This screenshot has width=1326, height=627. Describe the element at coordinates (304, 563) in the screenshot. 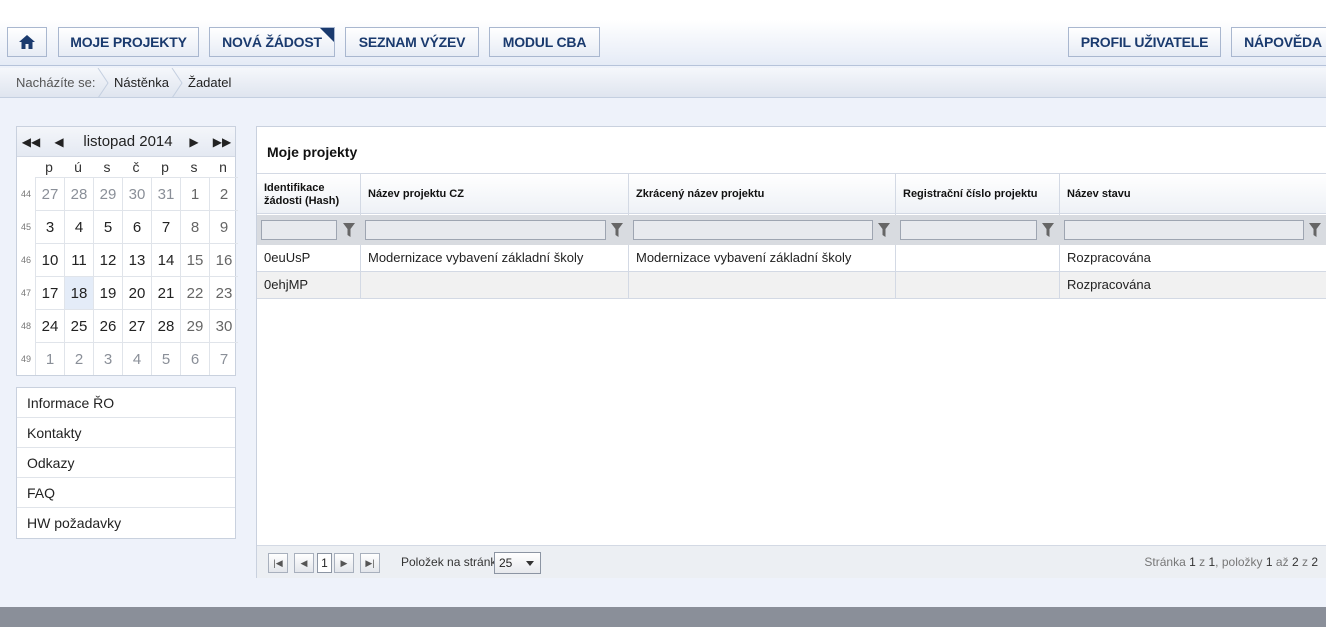

I see `prev-page-button: ◀` at that location.